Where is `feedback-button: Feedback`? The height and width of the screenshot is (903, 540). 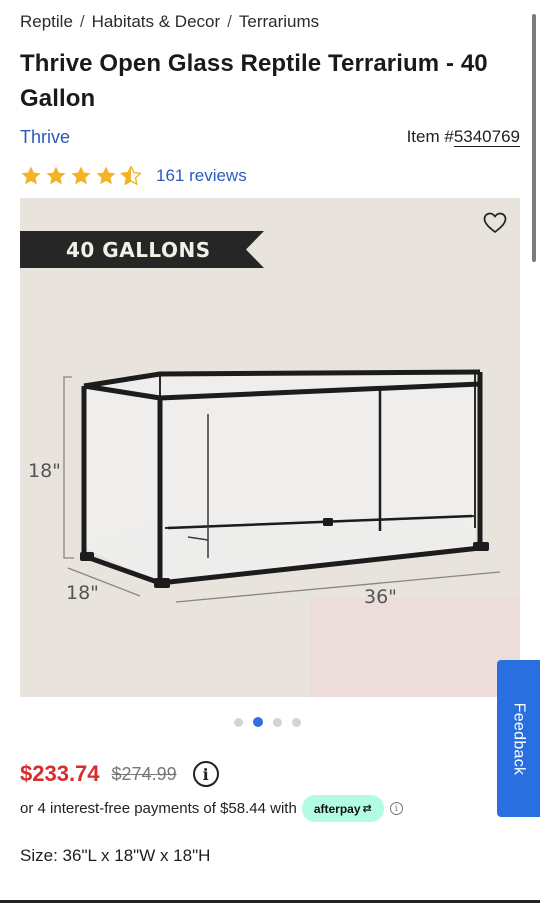
feedback-button: Feedback is located at coordinates (518, 738).